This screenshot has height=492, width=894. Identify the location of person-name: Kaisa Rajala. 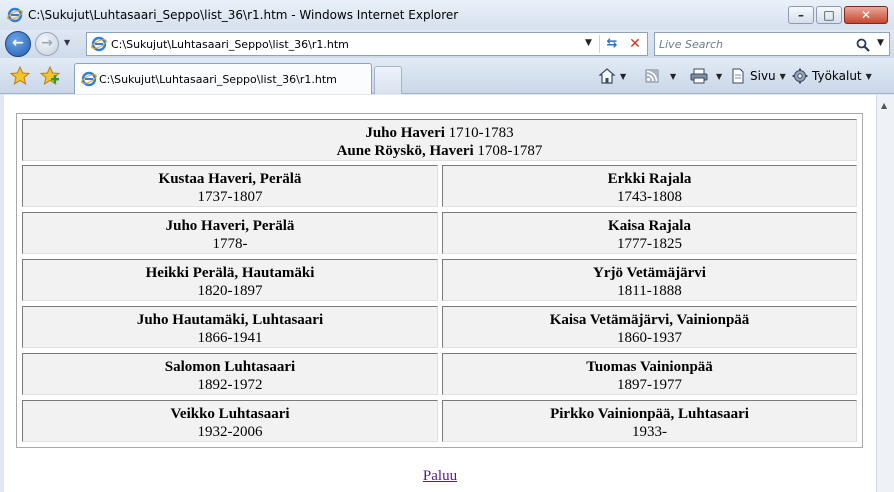
(649, 226).